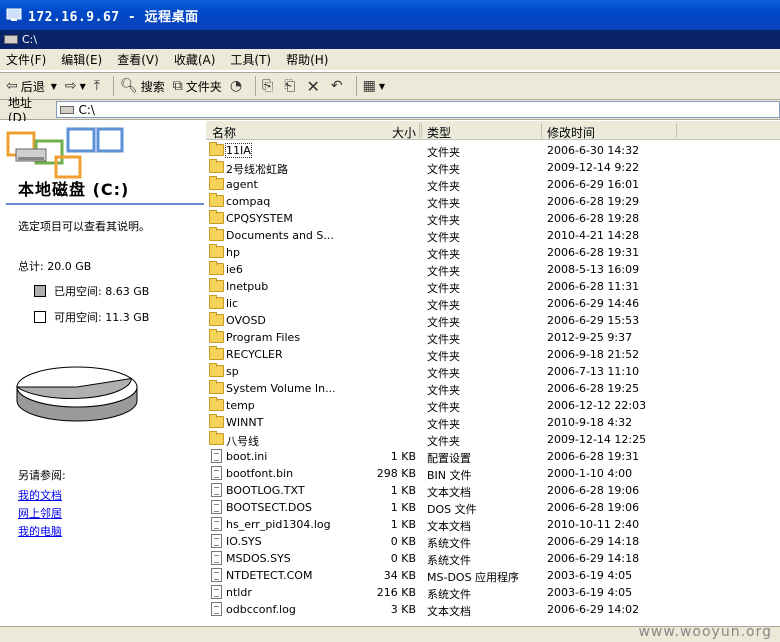 The image size is (780, 642). What do you see at coordinates (258, 558) in the screenshot?
I see `file-name: MSDOS.SYS` at bounding box center [258, 558].